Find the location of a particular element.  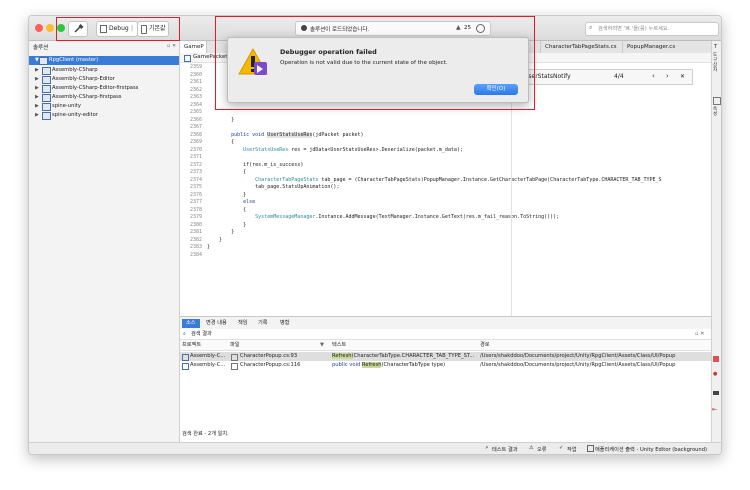

tree-item: ▶ spine-unity is located at coordinates (104, 106).